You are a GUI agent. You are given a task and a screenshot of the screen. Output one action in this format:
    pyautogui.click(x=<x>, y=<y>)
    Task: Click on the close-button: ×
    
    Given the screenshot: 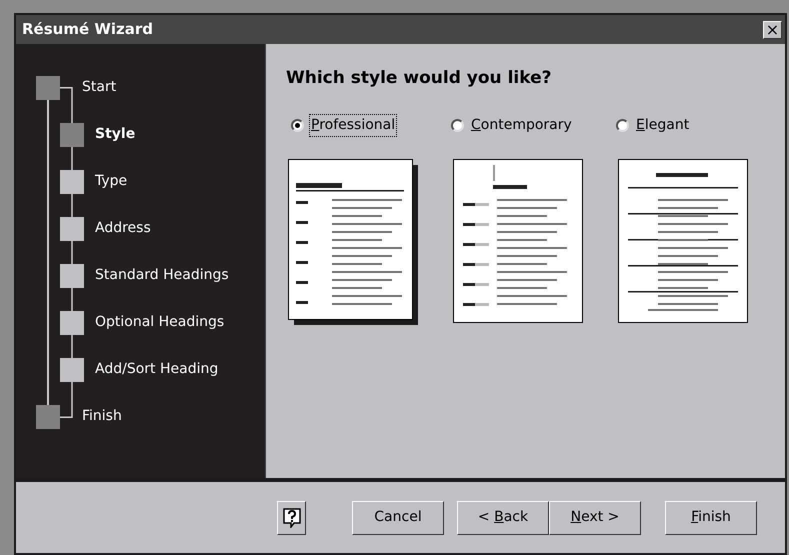 What is the action you would take?
    pyautogui.click(x=772, y=29)
    